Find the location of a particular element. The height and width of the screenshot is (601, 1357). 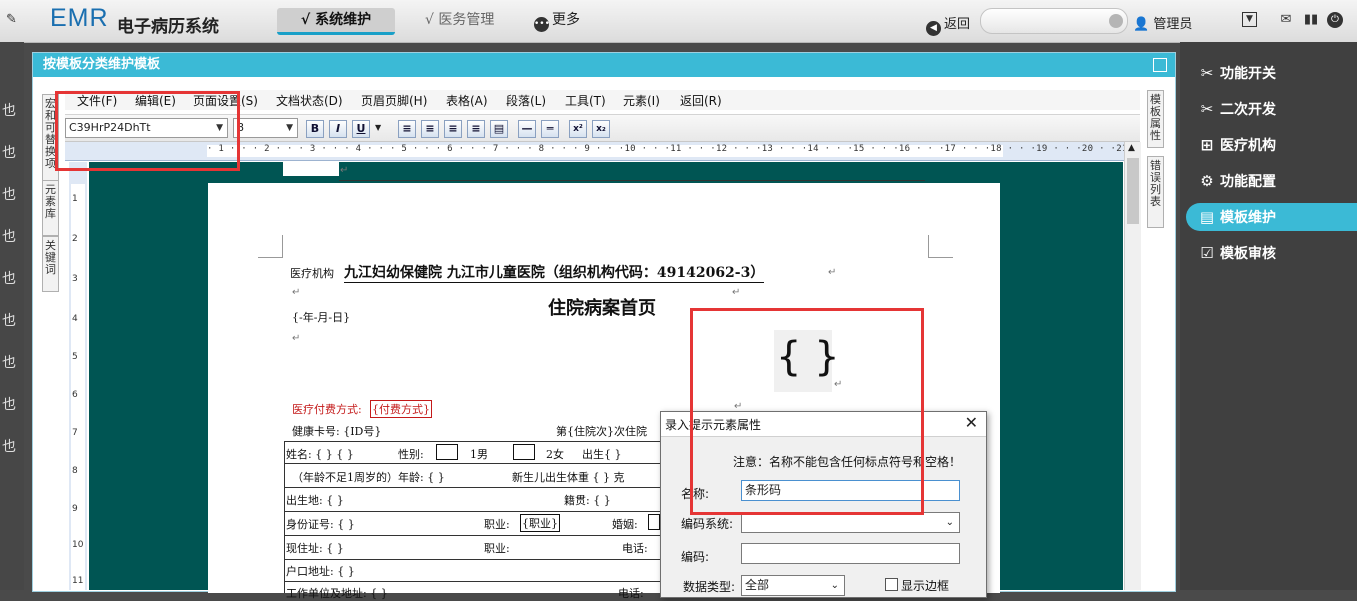

pin-icon: ✎ is located at coordinates (11, 19).